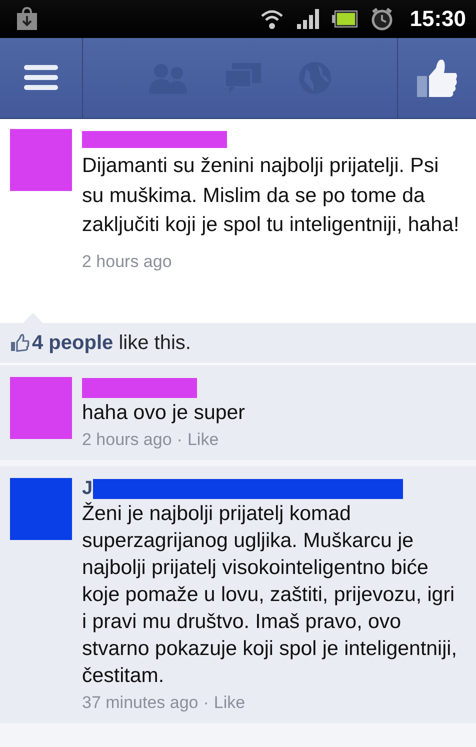 The height and width of the screenshot is (747, 476). Describe the element at coordinates (272, 19) in the screenshot. I see `wifi-icon` at that location.